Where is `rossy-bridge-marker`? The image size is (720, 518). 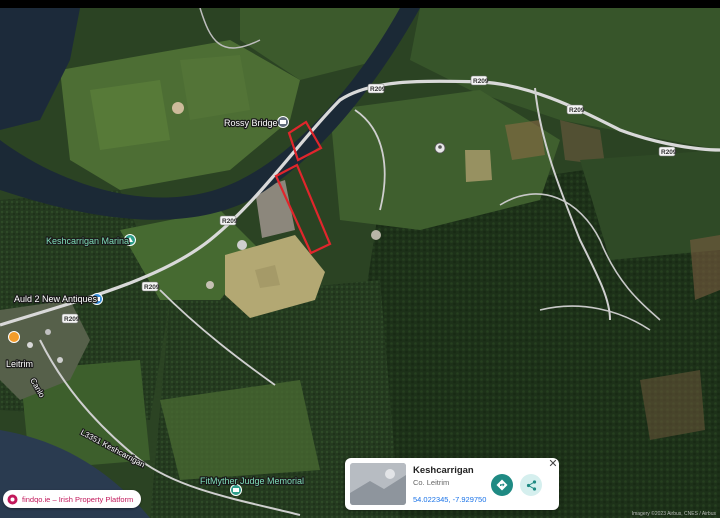 rossy-bridge-marker is located at coordinates (283, 122).